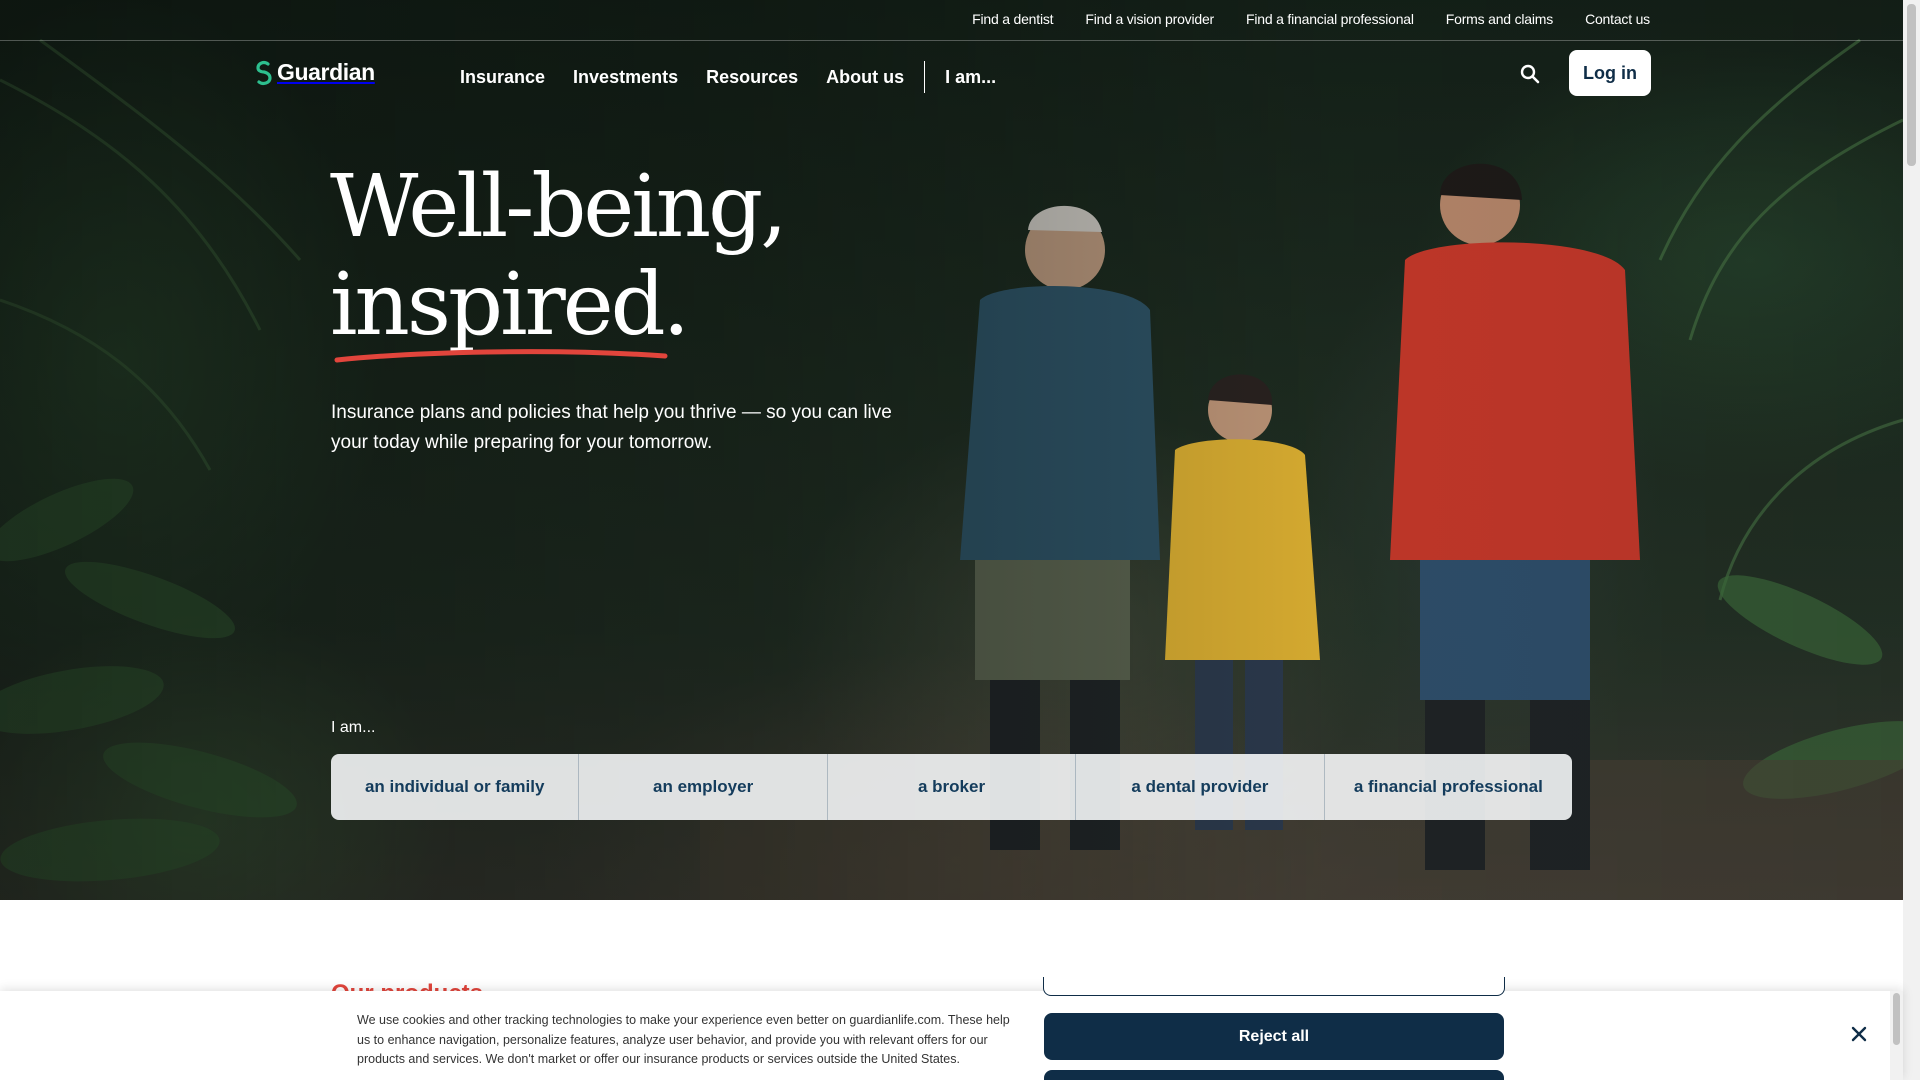  Describe the element at coordinates (1274, 986) in the screenshot. I see `cookie-preferences-button` at that location.